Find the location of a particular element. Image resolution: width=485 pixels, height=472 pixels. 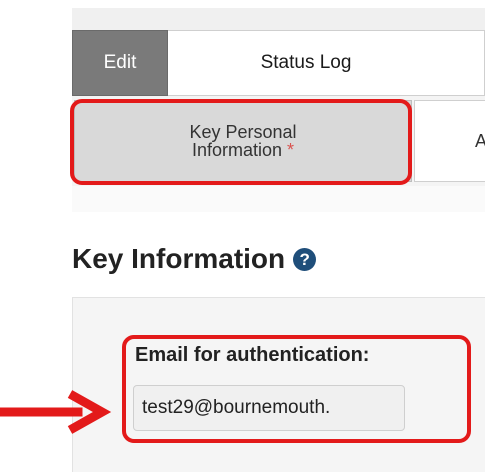

section-title: Key Information ? is located at coordinates (194, 259).